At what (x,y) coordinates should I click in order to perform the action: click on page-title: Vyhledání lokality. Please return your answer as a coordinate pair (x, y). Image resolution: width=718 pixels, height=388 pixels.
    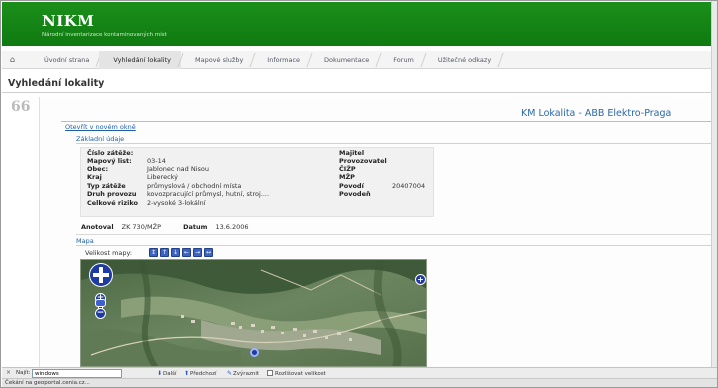
    Looking at the image, I should click on (56, 83).